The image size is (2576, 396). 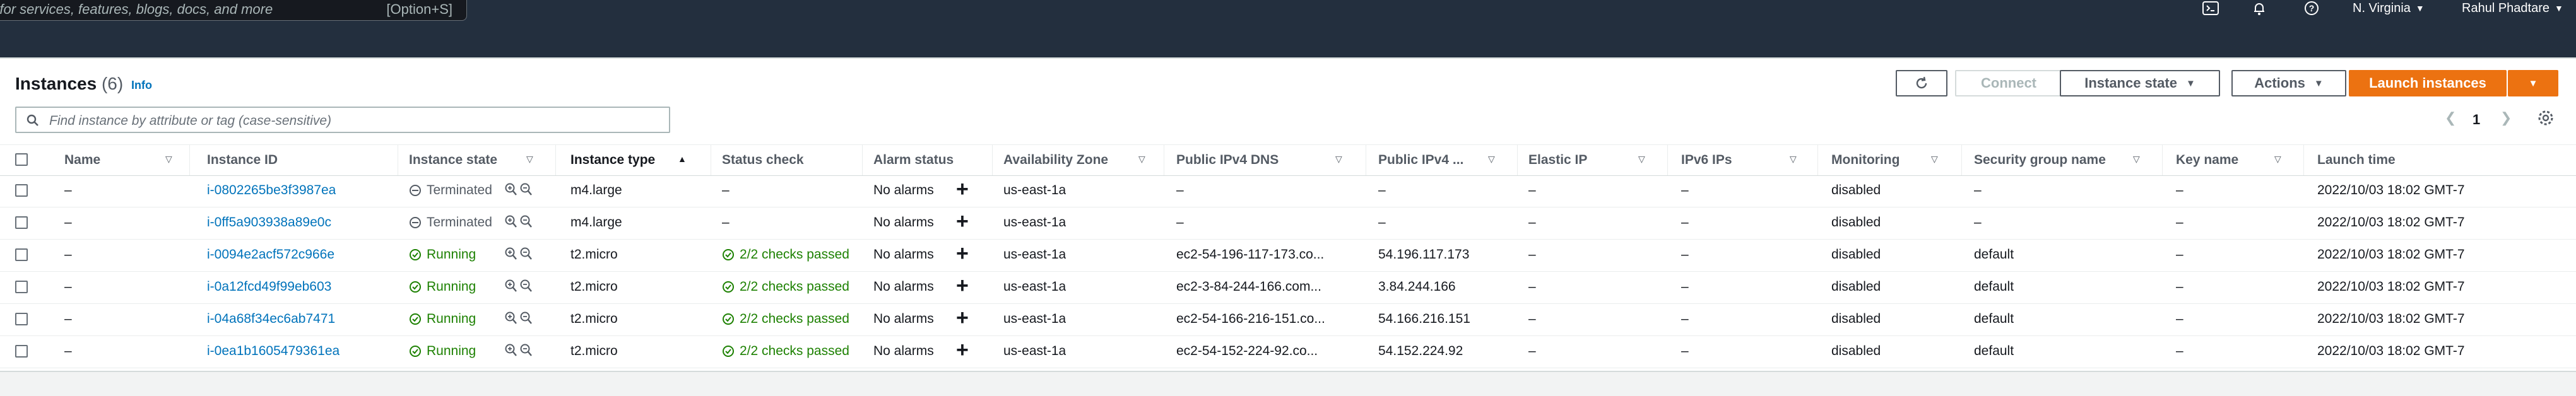 I want to click on column-header-name: Name, so click(x=82, y=160).